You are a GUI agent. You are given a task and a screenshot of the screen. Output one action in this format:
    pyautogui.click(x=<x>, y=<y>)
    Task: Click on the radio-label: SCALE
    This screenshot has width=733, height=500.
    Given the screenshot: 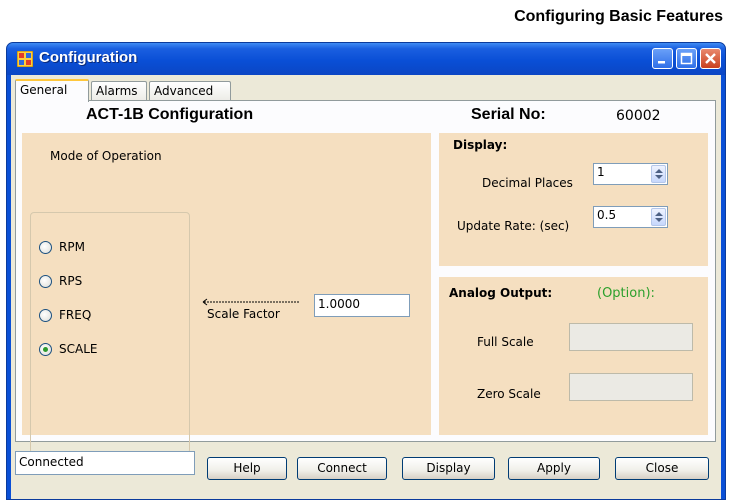 What is the action you would take?
    pyautogui.click(x=78, y=349)
    